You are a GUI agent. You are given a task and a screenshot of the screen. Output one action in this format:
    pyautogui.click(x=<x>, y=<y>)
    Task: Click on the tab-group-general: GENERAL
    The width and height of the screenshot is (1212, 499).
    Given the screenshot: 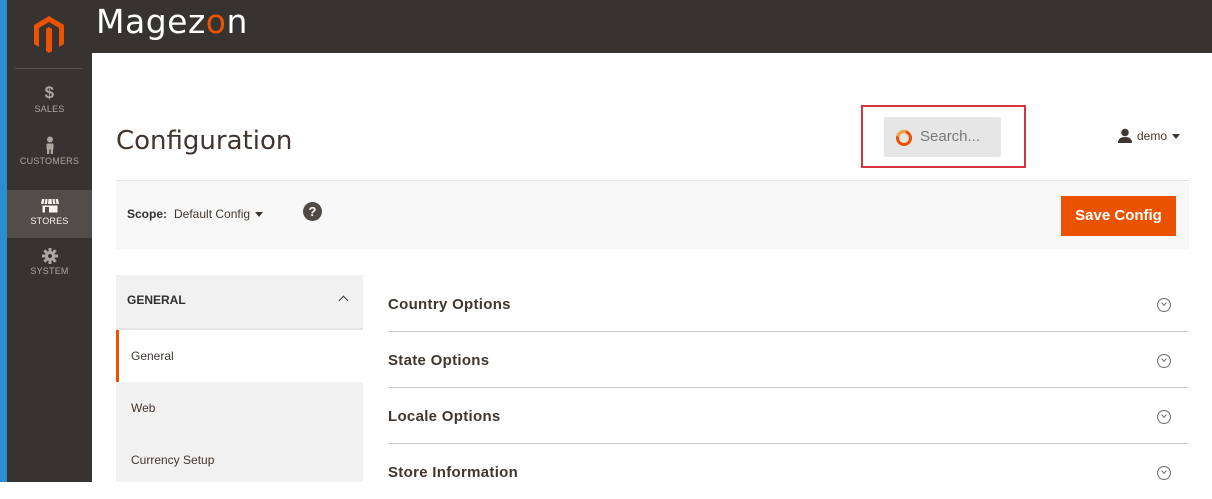 What is the action you would take?
    pyautogui.click(x=239, y=302)
    